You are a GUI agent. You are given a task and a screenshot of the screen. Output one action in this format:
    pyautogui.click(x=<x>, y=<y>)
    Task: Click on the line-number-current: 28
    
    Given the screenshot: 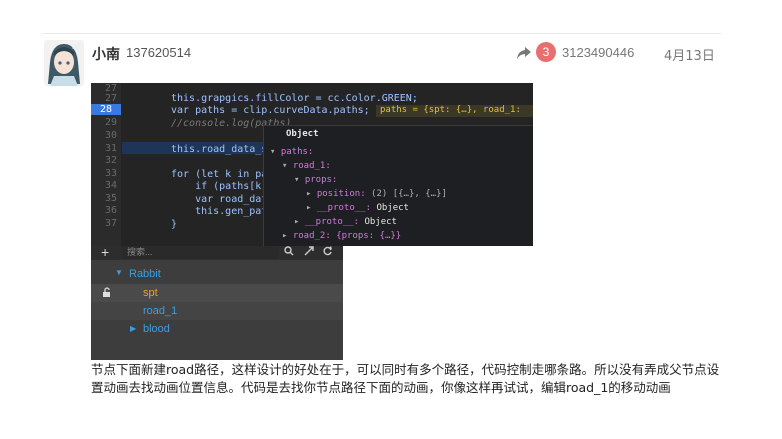 What is the action you would take?
    pyautogui.click(x=106, y=109)
    